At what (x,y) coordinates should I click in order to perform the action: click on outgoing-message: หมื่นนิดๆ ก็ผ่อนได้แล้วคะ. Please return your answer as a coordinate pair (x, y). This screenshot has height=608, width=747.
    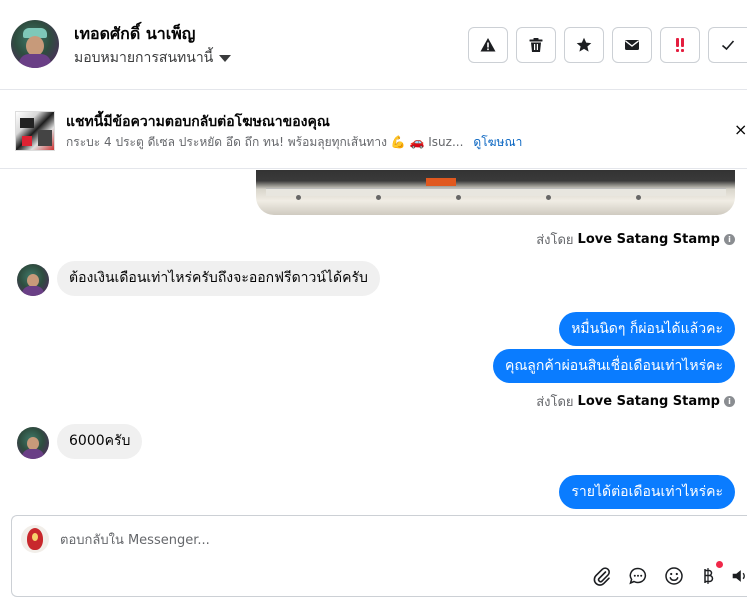
    Looking at the image, I should click on (647, 329).